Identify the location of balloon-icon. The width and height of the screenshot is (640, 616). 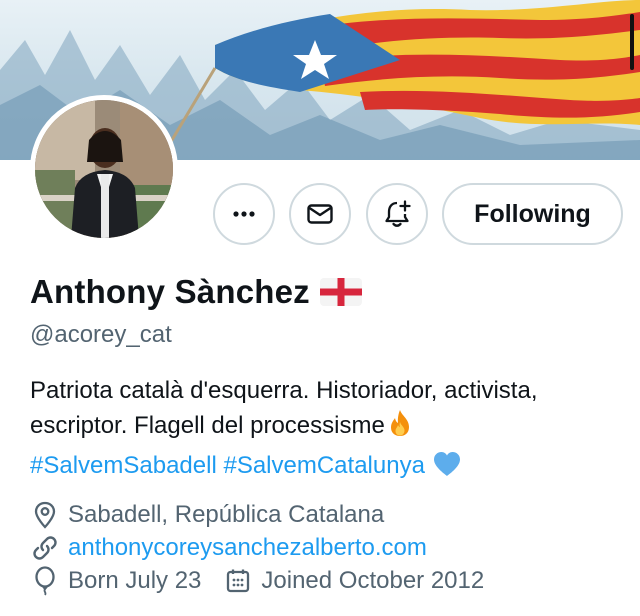
(45, 581).